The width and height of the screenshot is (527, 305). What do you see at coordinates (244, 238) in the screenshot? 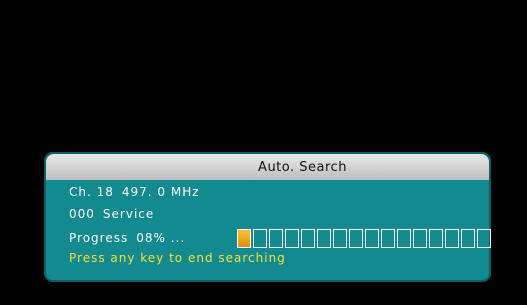
I see `progress-cell-filled` at bounding box center [244, 238].